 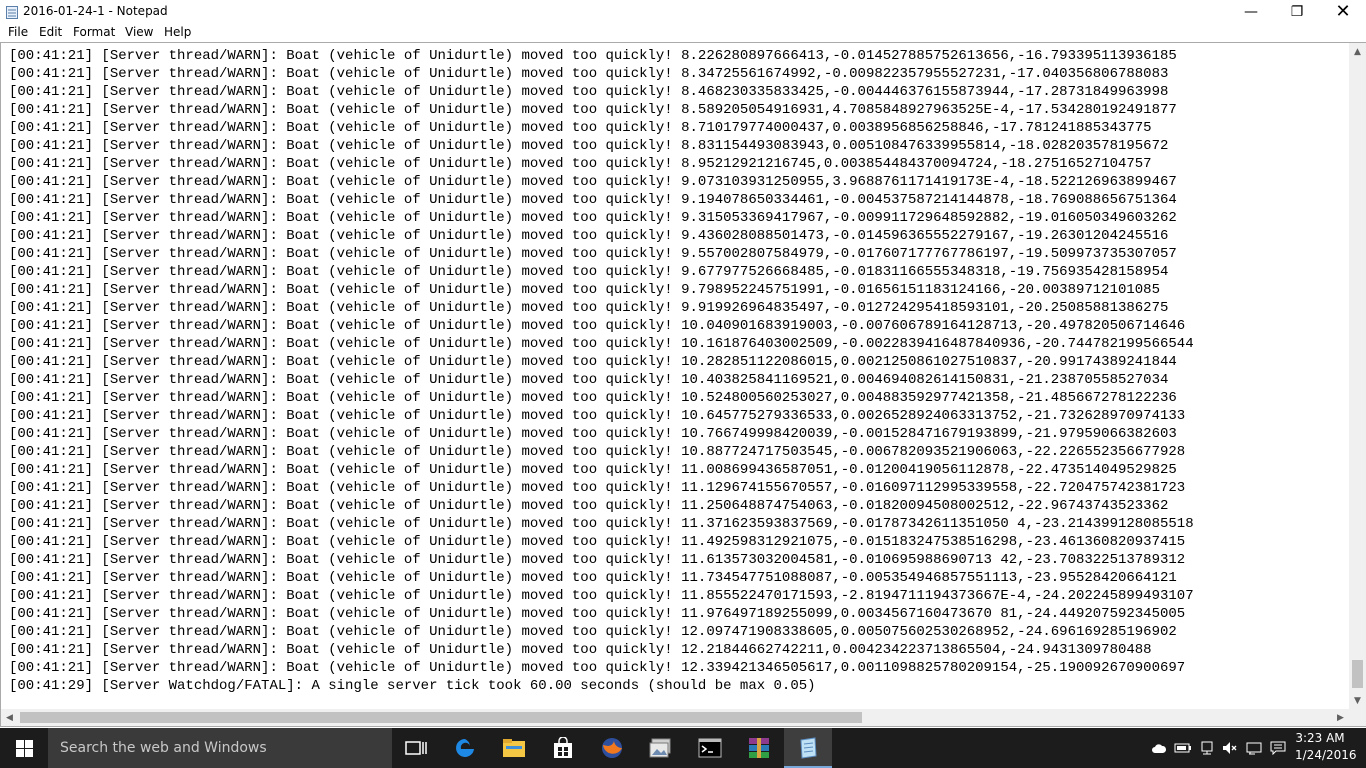 What do you see at coordinates (139, 32) in the screenshot?
I see `menu-view: View` at bounding box center [139, 32].